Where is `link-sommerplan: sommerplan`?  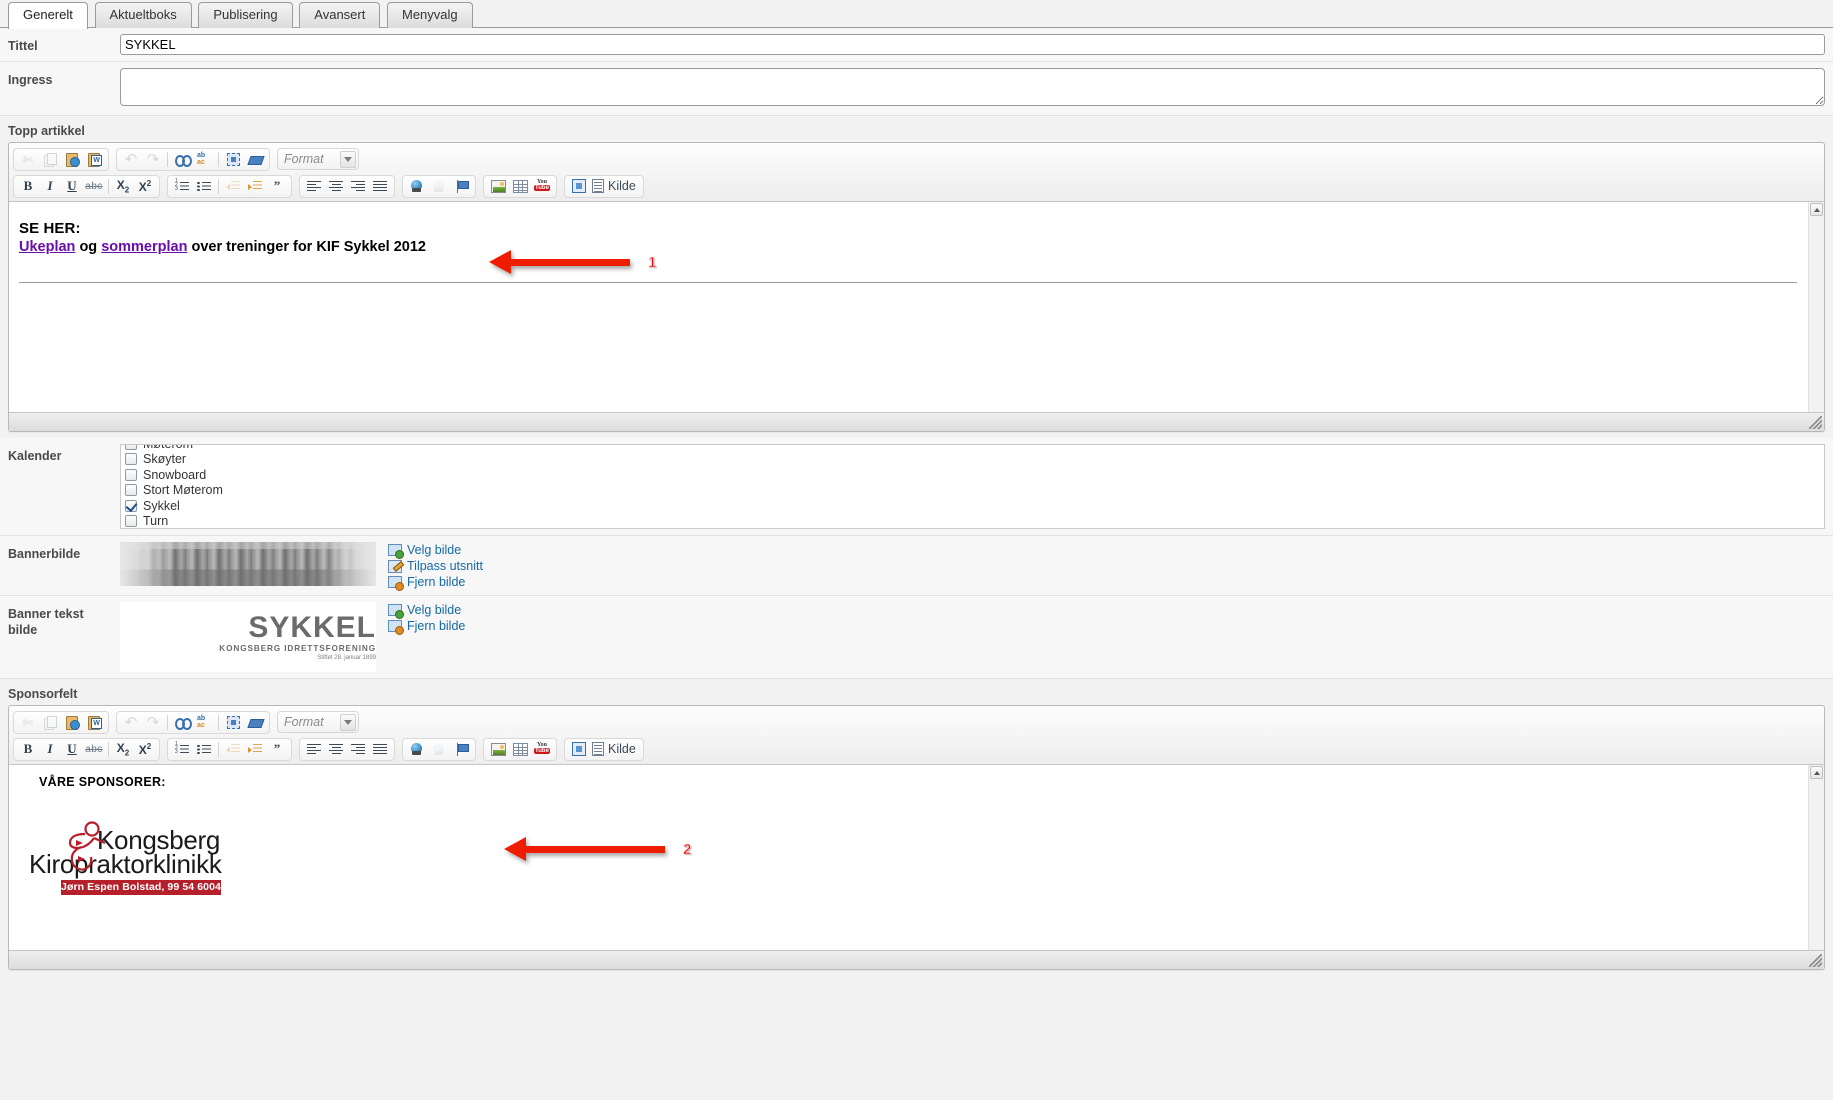
link-sommerplan: sommerplan is located at coordinates (144, 247).